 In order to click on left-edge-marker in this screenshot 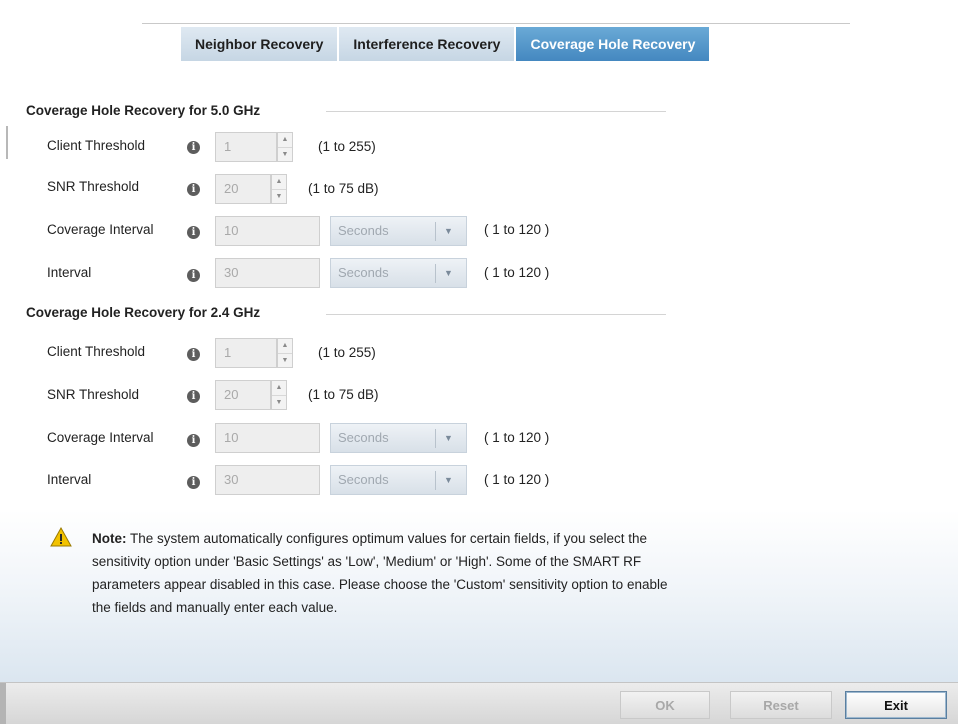, I will do `click(7, 142)`.